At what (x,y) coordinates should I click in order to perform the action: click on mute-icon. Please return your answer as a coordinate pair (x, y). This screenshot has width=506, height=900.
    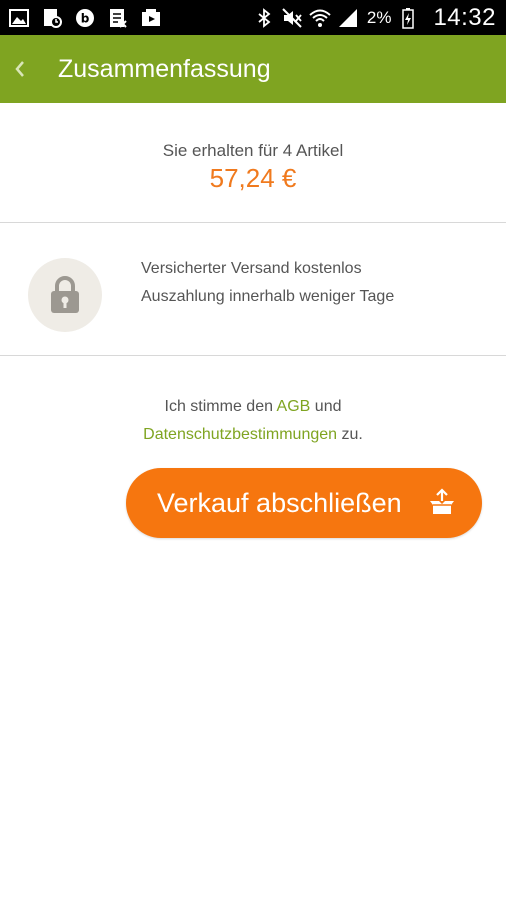
    Looking at the image, I should click on (292, 18).